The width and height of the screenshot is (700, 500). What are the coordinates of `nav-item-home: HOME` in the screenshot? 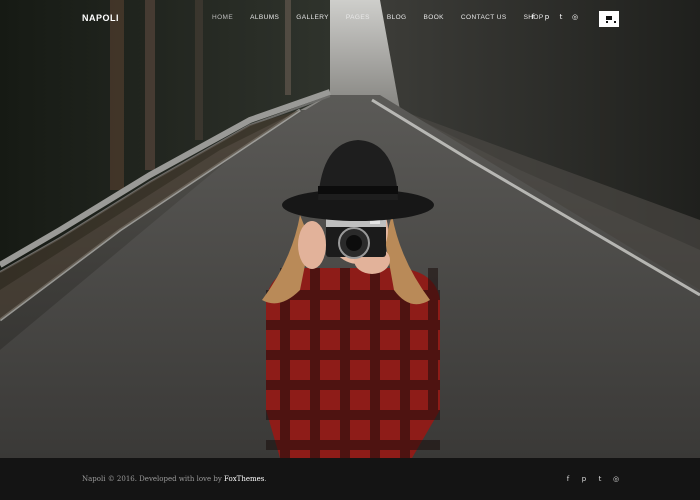 It's located at (222, 17).